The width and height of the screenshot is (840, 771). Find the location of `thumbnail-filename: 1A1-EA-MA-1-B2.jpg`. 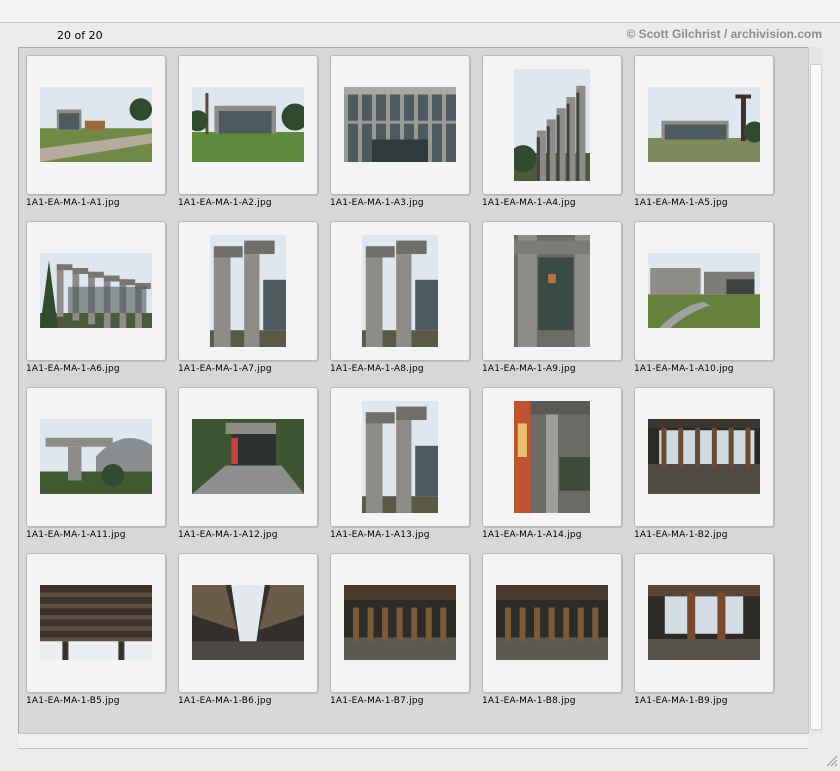

thumbnail-filename: 1A1-EA-MA-1-B2.jpg is located at coordinates (681, 535).